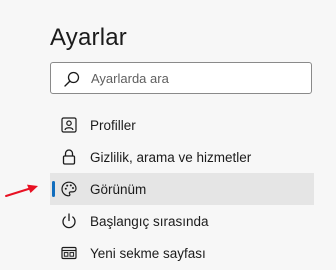 The height and width of the screenshot is (270, 336). I want to click on nav-item-new-tab-page: Yeni sekme sayfası, so click(182, 253).